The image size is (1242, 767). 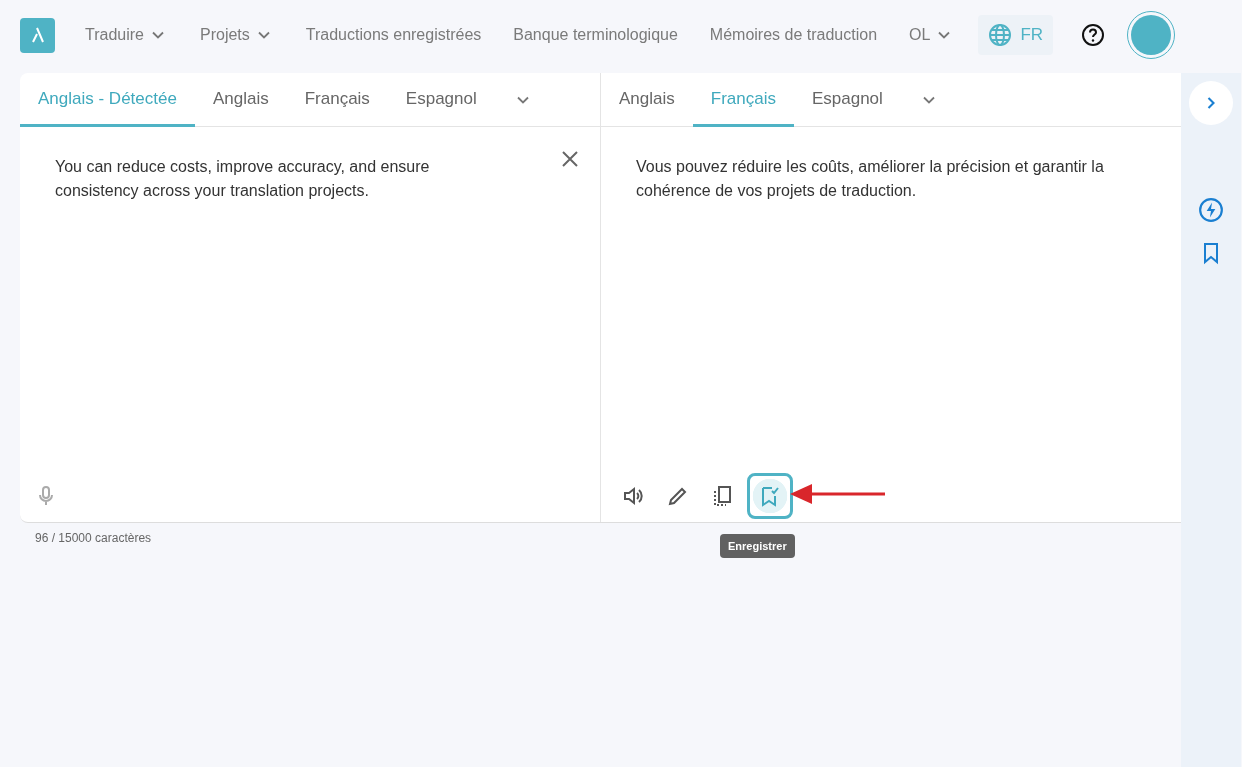 I want to click on nav-item: Mémoires de traduction, so click(x=793, y=35).